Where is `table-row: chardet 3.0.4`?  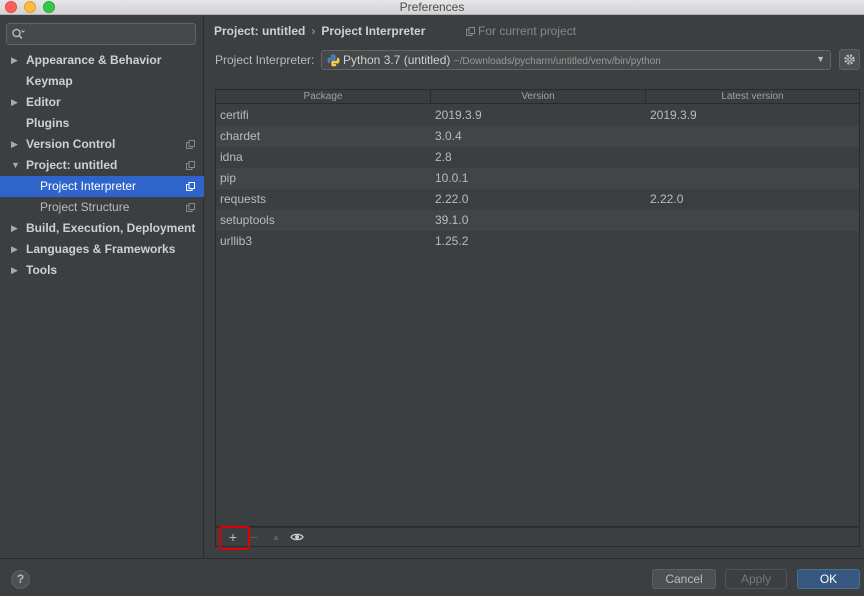 table-row: chardet 3.0.4 is located at coordinates (537, 136).